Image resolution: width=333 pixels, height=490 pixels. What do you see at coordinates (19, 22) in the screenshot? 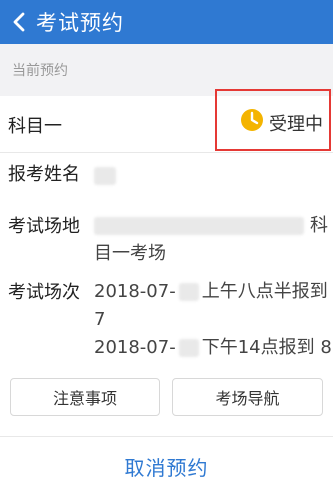
I see `back-icon` at bounding box center [19, 22].